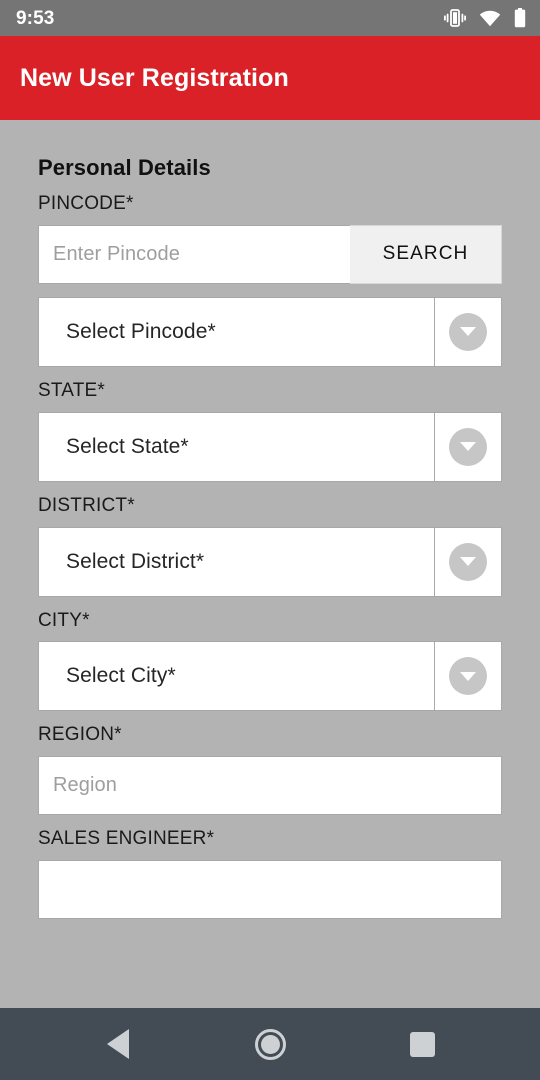  I want to click on select-city-dropdown: Select City*, so click(270, 676).